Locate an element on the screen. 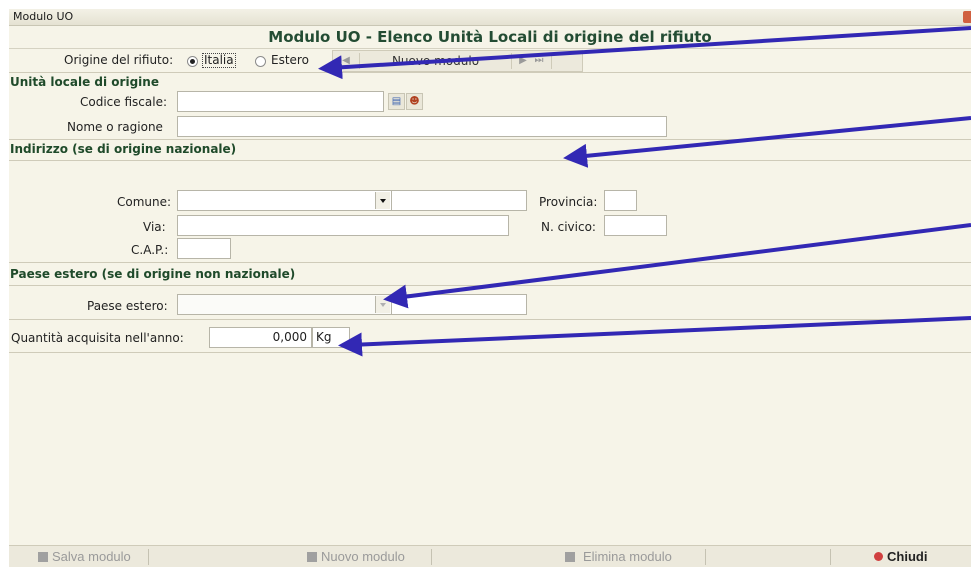 The height and width of the screenshot is (567, 971). arrow-paese is located at coordinates (677, 266).